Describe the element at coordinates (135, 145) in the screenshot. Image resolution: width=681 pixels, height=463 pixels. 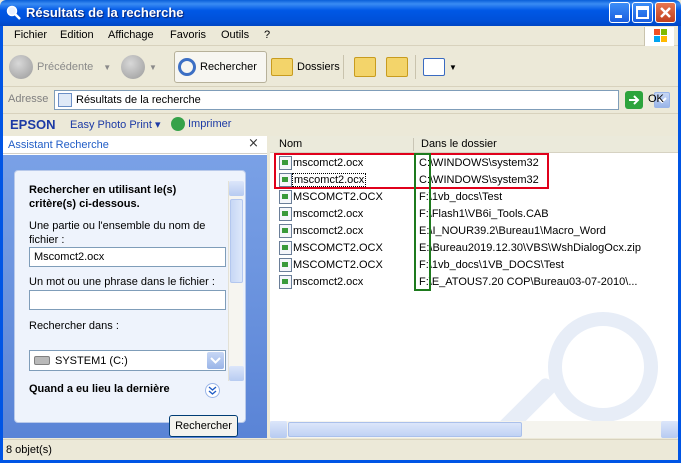
I see `pane-header: Assistant Recherche ×` at that location.